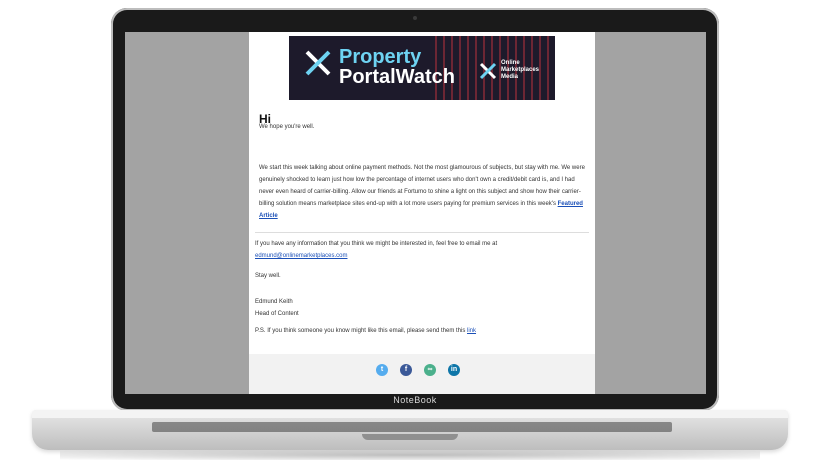  What do you see at coordinates (274, 302) in the screenshot?
I see `signature-name: Edmund Keith` at bounding box center [274, 302].